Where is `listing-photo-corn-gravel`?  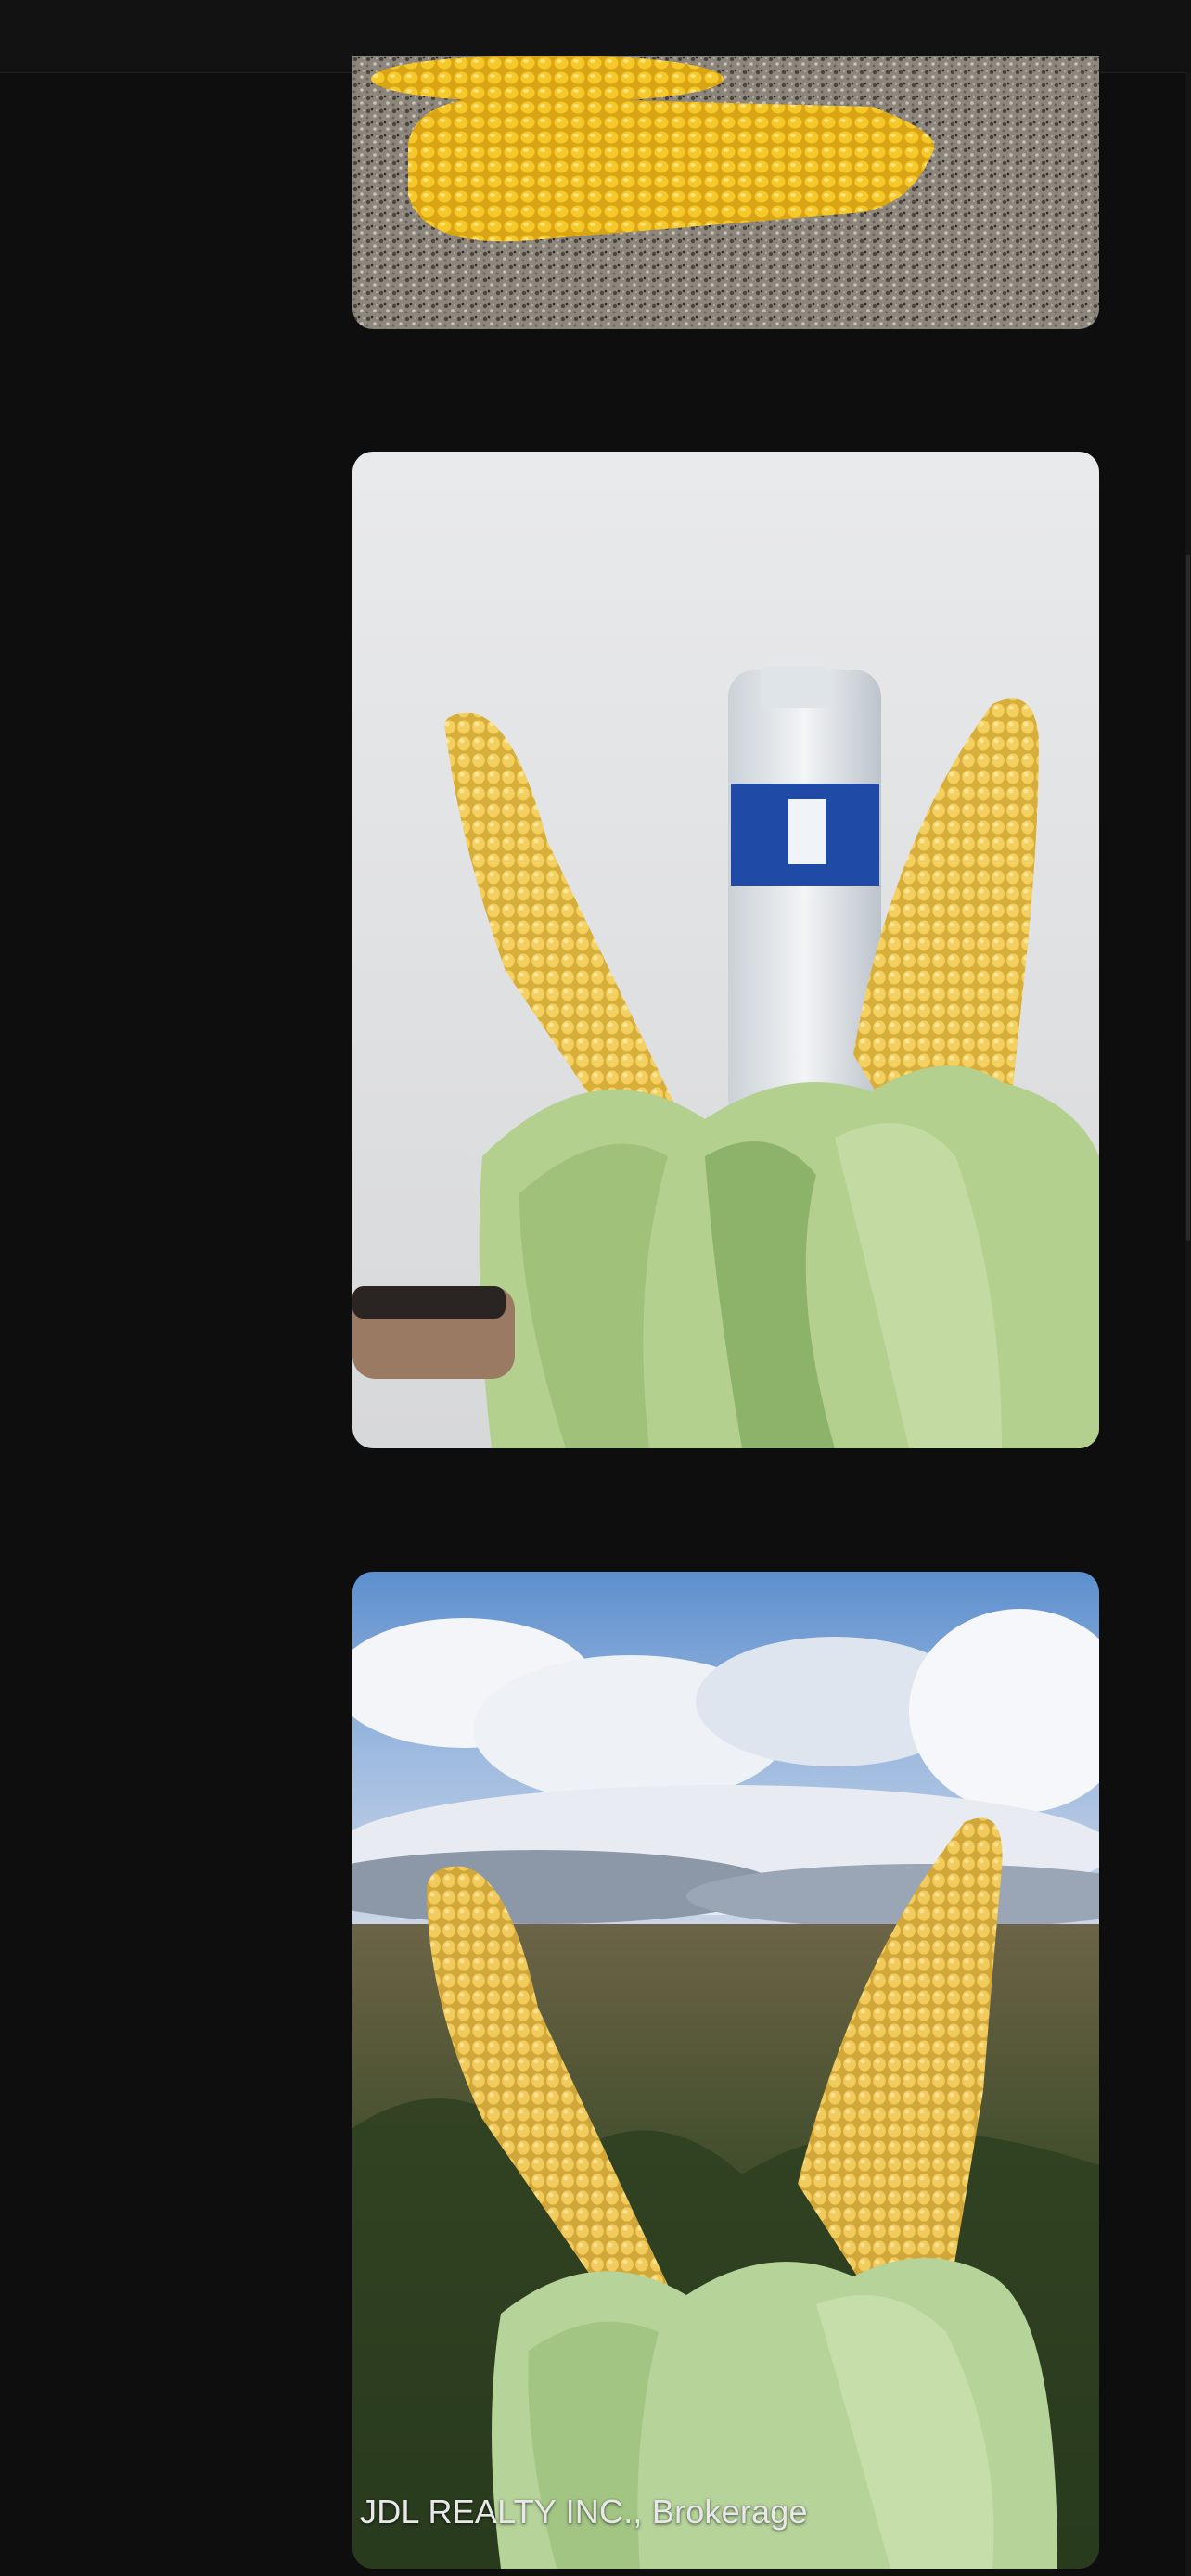 listing-photo-corn-gravel is located at coordinates (725, 192).